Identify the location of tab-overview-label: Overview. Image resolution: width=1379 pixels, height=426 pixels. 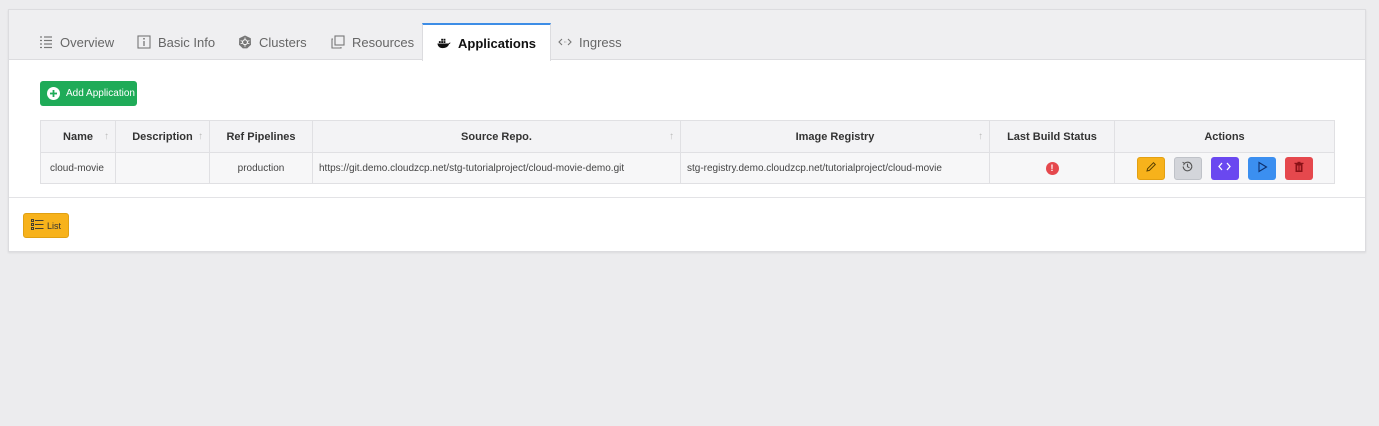
(87, 42).